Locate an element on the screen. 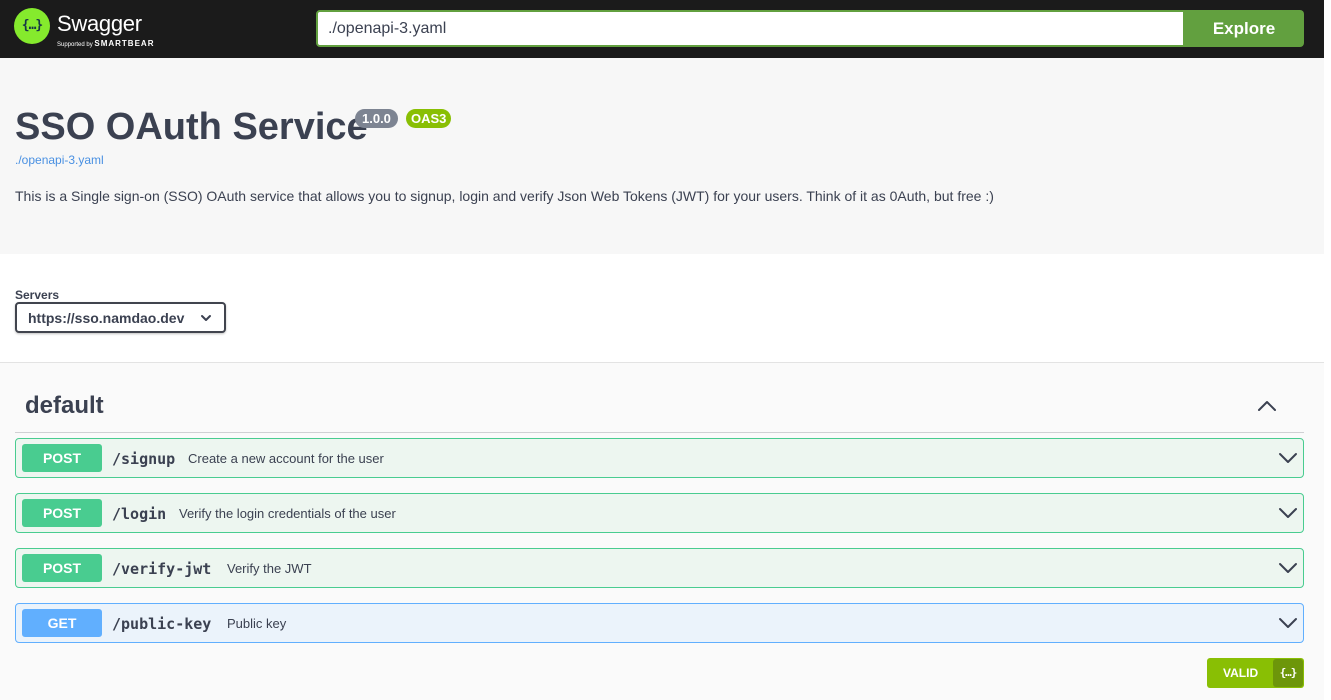  logo-icon: {…} is located at coordinates (32, 26).